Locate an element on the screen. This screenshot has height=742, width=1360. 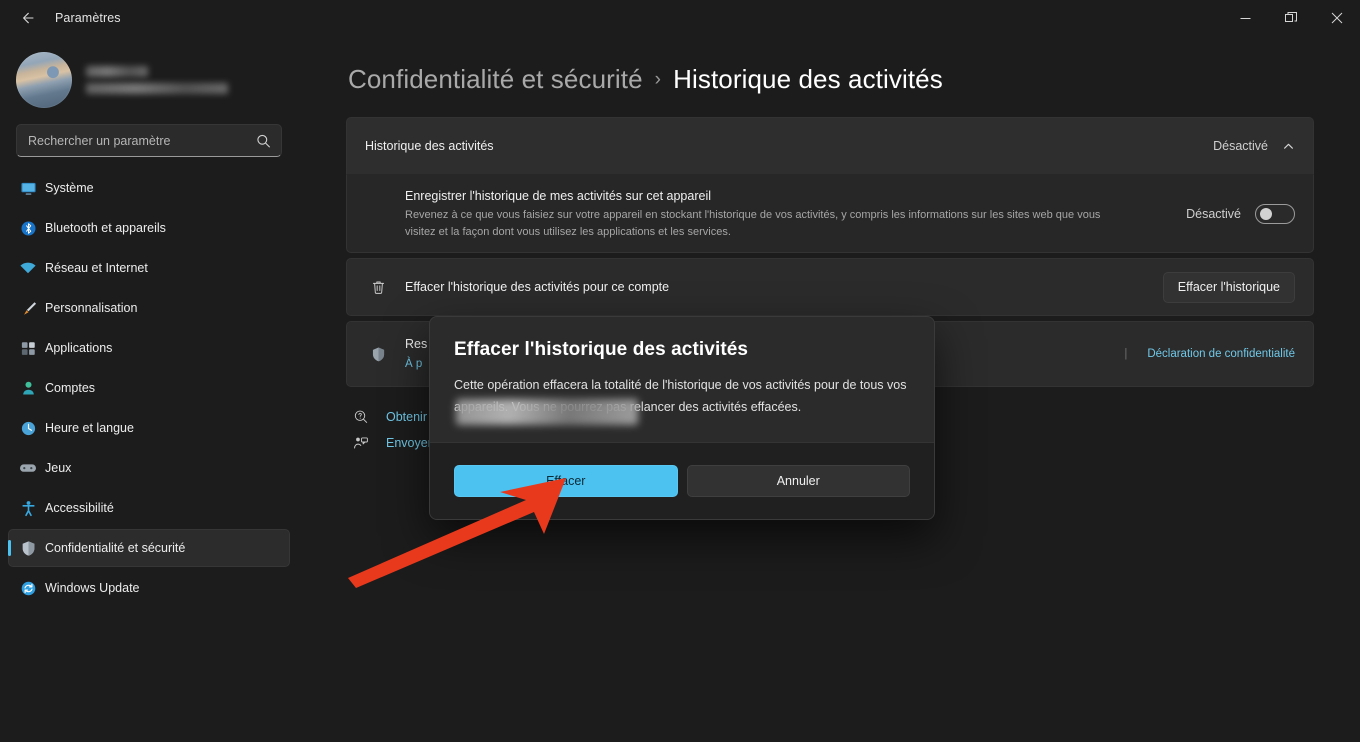
gamepad-icon is located at coordinates (28, 468).